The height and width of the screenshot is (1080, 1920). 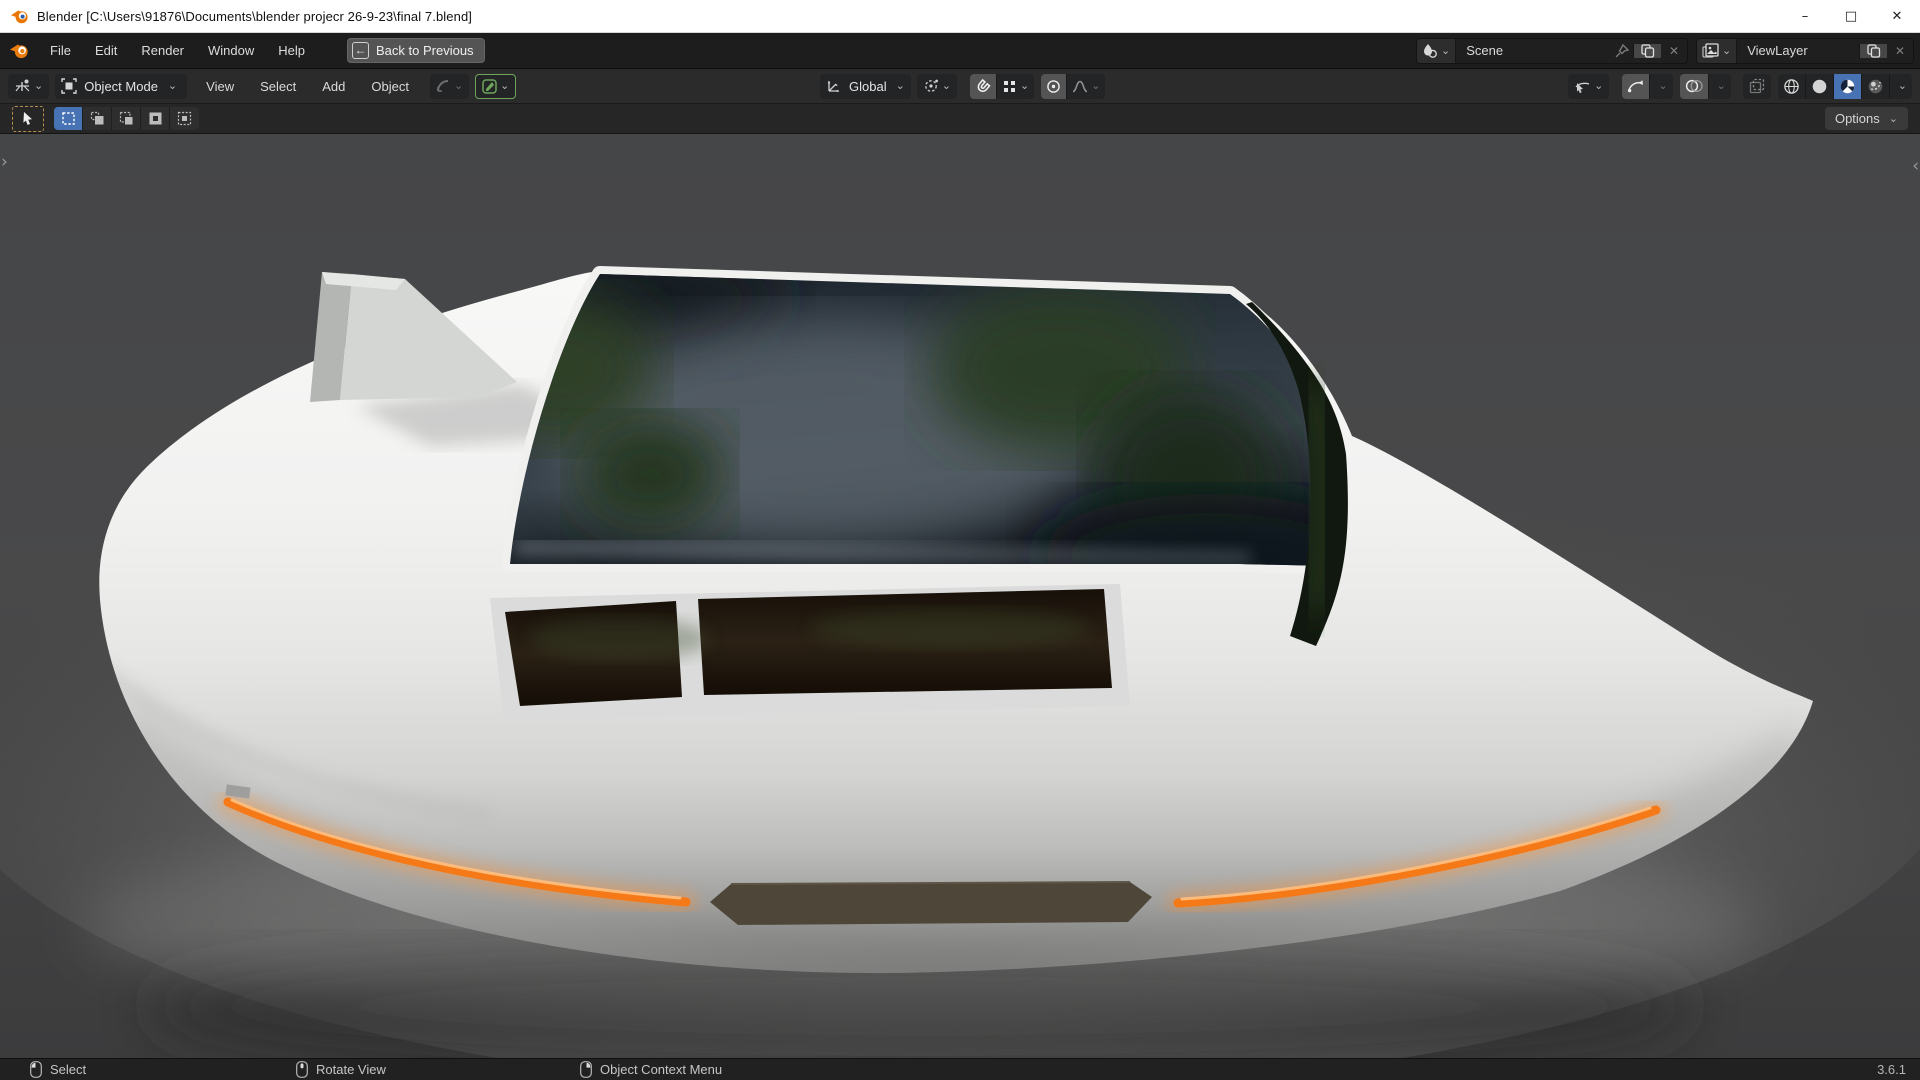 I want to click on gizmo-dropdown: ⌄, so click(x=1661, y=86).